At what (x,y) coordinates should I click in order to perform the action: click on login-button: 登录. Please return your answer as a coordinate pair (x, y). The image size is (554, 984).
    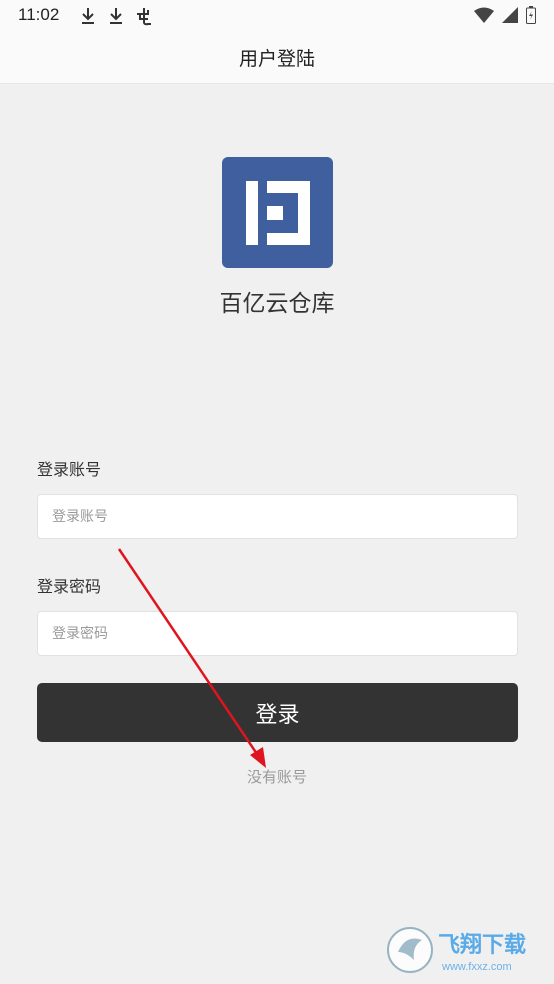
    Looking at the image, I should click on (277, 712).